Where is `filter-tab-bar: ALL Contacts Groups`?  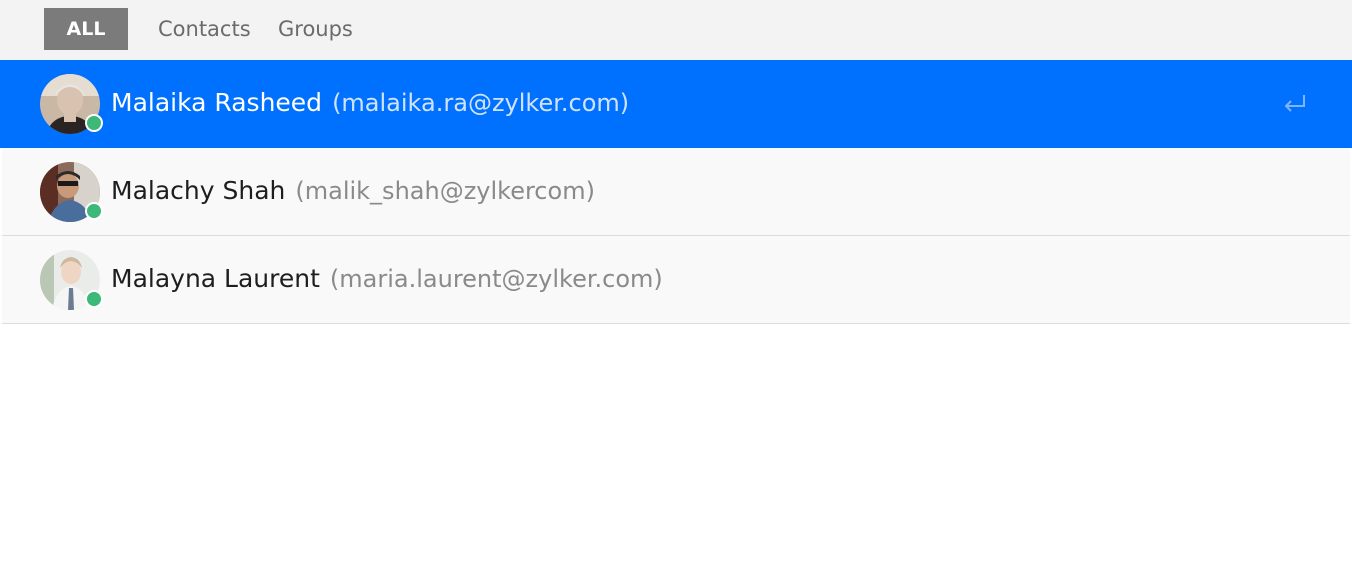 filter-tab-bar: ALL Contacts Groups is located at coordinates (676, 30).